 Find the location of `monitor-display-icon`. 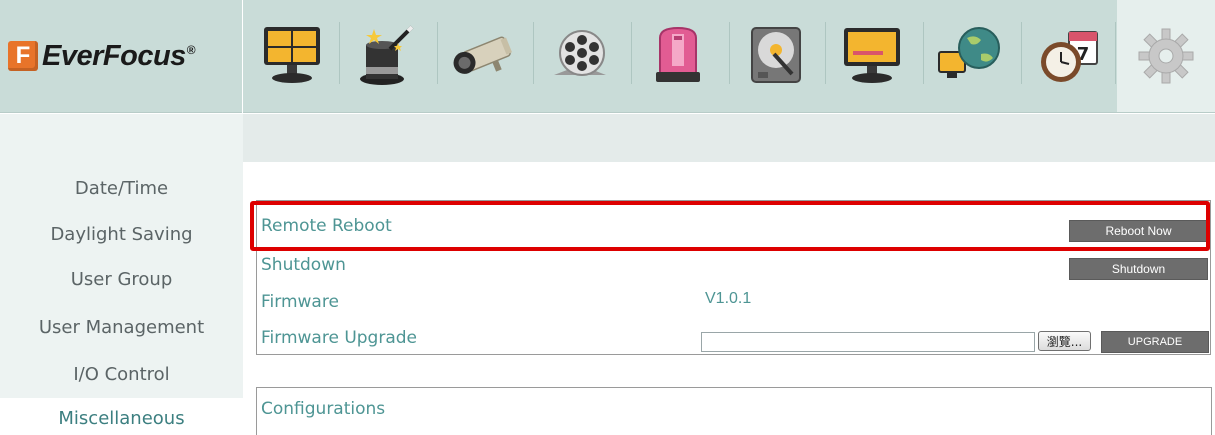

monitor-display-icon is located at coordinates (872, 55).